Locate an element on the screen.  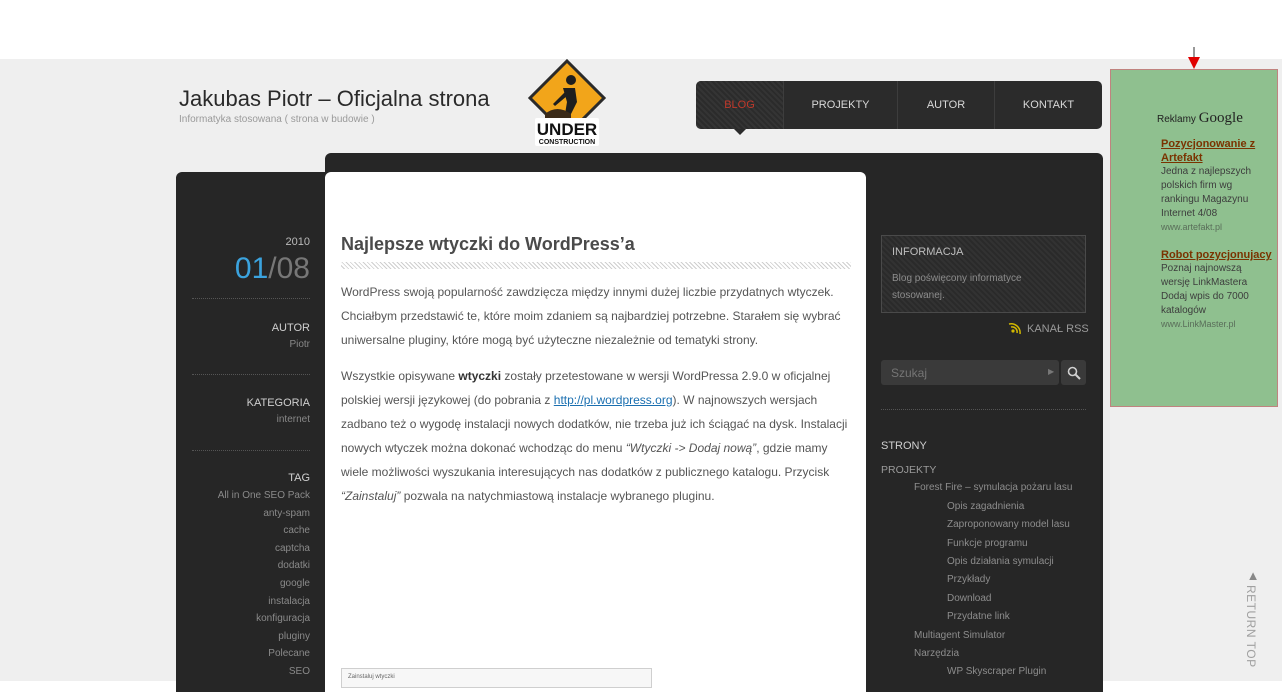
ads-by-google-label: Reklamy Google is located at coordinates (1200, 118).